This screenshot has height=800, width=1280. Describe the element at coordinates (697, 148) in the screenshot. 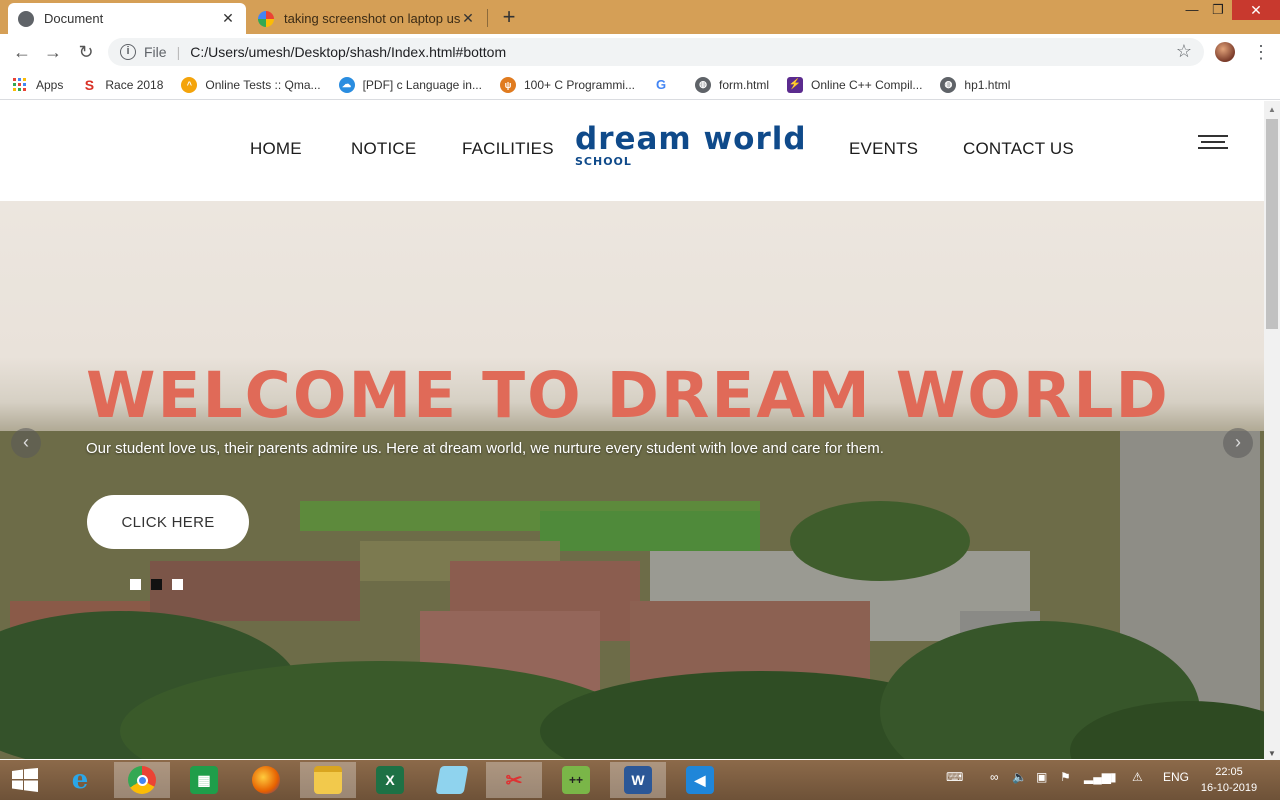

I see `school-logo: dream world SCHOOL` at that location.